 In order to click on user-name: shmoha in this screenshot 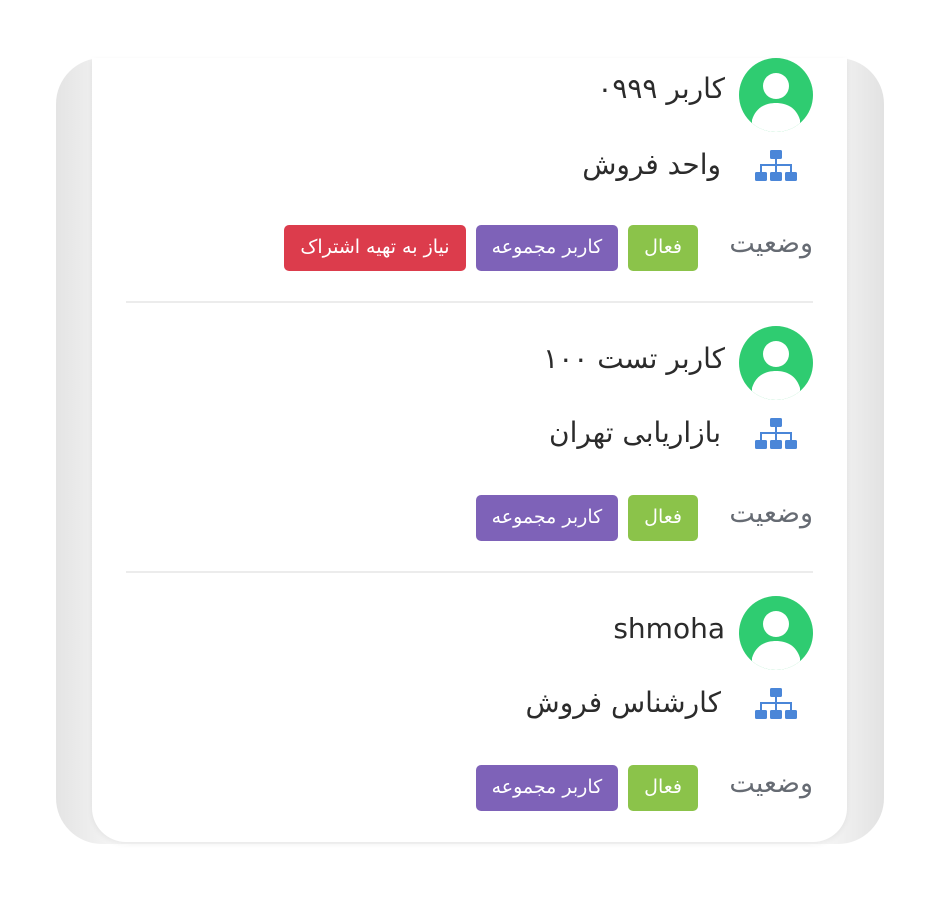, I will do `click(669, 628)`.